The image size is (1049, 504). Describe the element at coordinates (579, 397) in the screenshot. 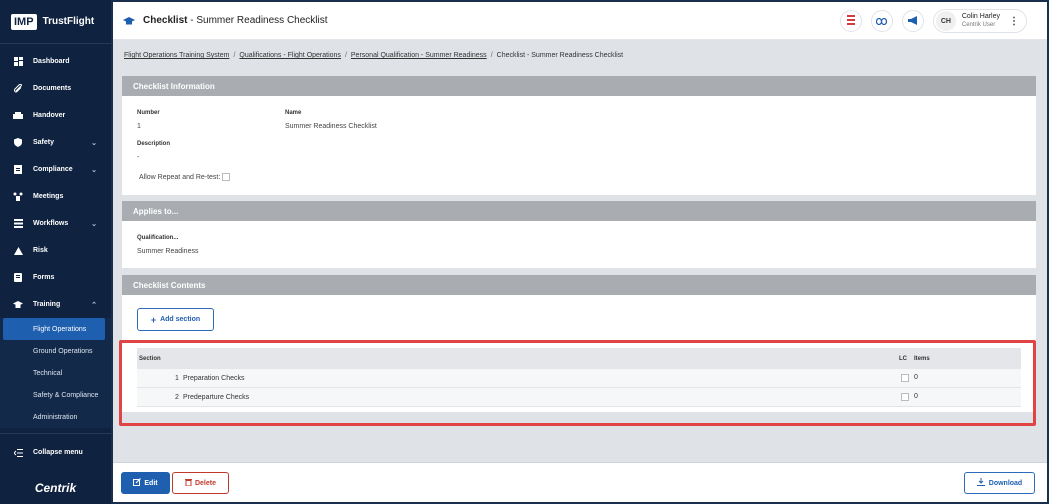

I see `table-row: 2 Predeparture Checks 0` at that location.